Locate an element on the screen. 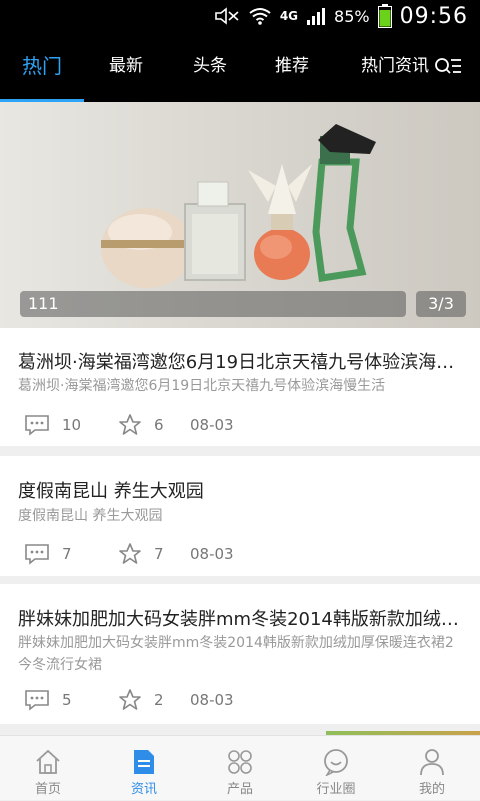 Image resolution: width=480 pixels, height=801 pixels. tab-label: 推荐 is located at coordinates (292, 66).